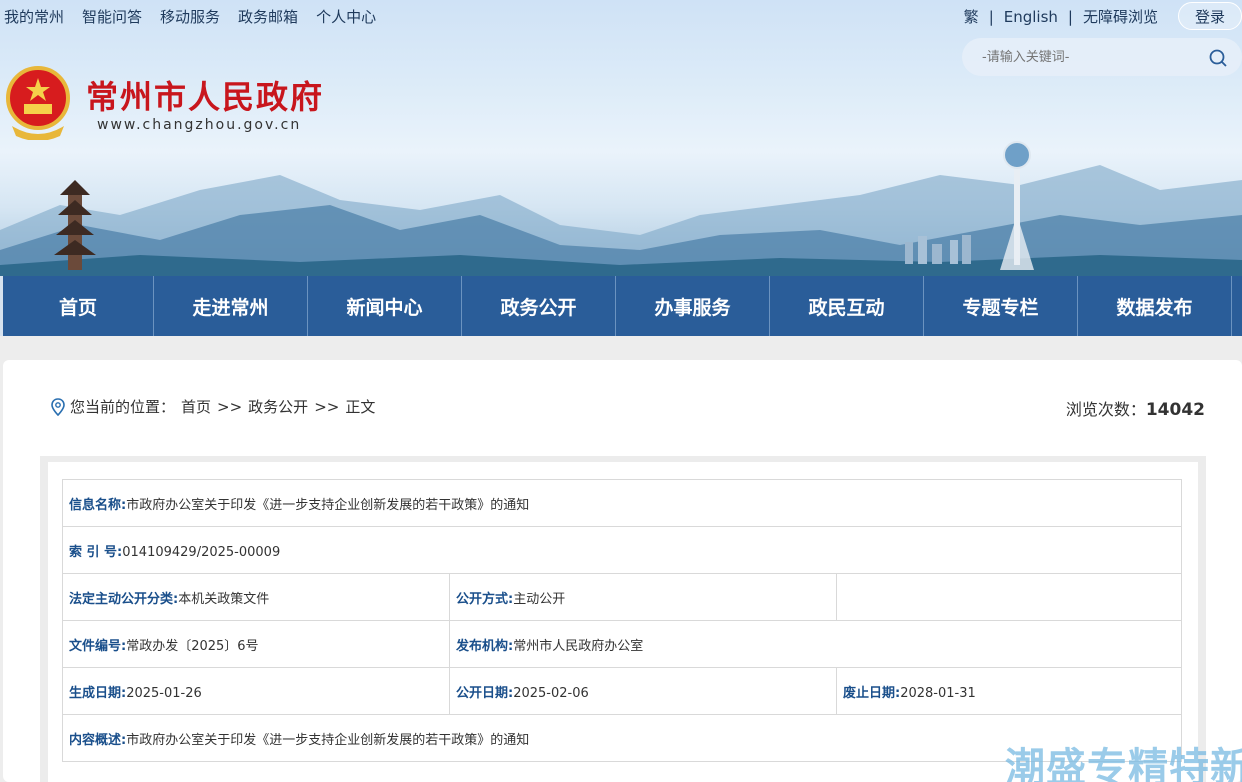 The width and height of the screenshot is (1242, 782). I want to click on created-cell: 生成日期:2025-01-26, so click(256, 691).